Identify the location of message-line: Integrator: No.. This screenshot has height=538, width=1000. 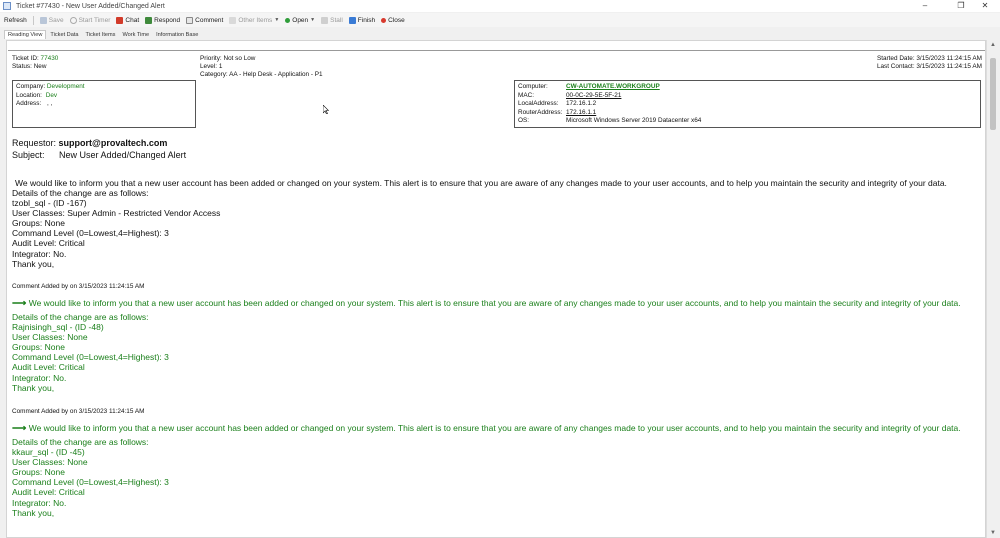
(39, 253).